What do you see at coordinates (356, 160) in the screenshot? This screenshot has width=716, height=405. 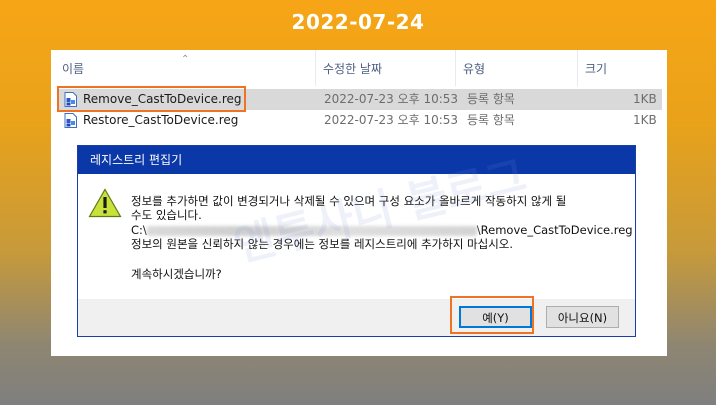 I see `dialog-title: 레지스트리 편집기` at bounding box center [356, 160].